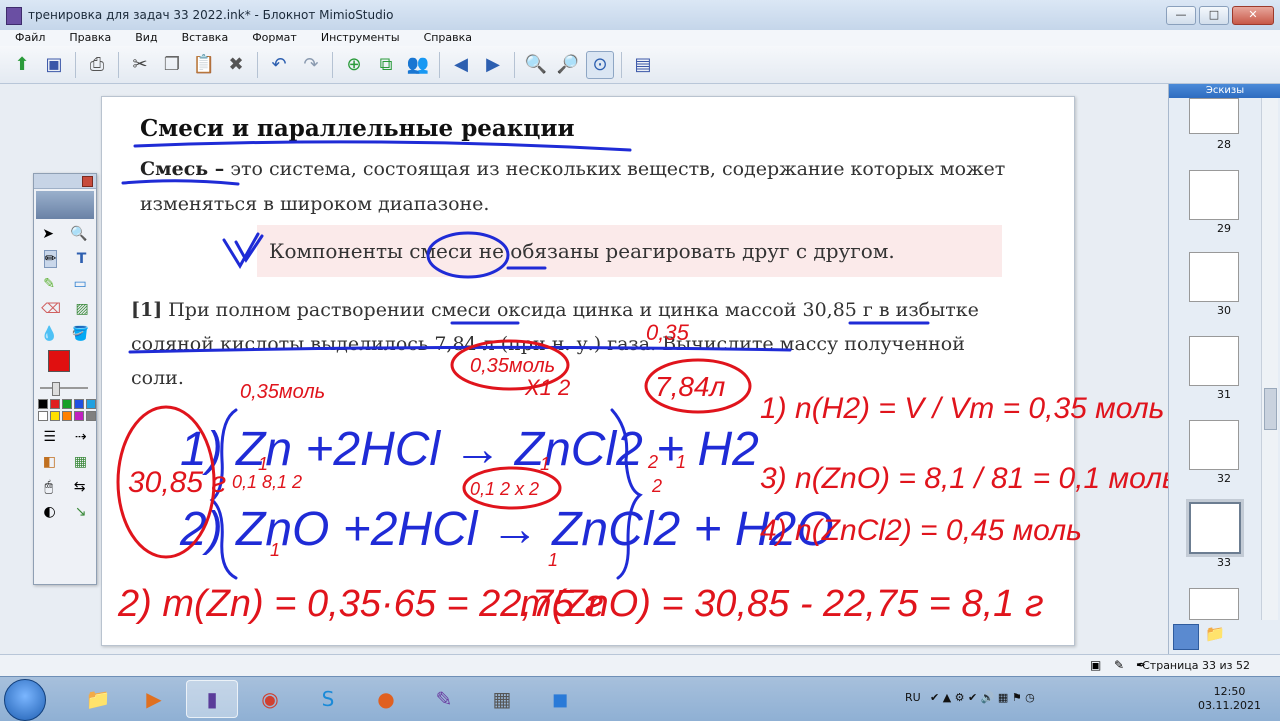 This screenshot has width=1280, height=721. I want to click on rectangle-tool-icon: ▭, so click(80, 284).